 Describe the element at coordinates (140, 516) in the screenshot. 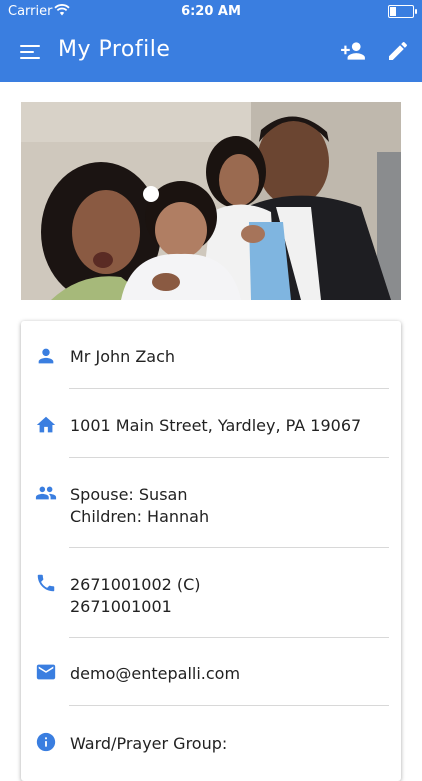

I see `children-text: Children: Hannah` at that location.